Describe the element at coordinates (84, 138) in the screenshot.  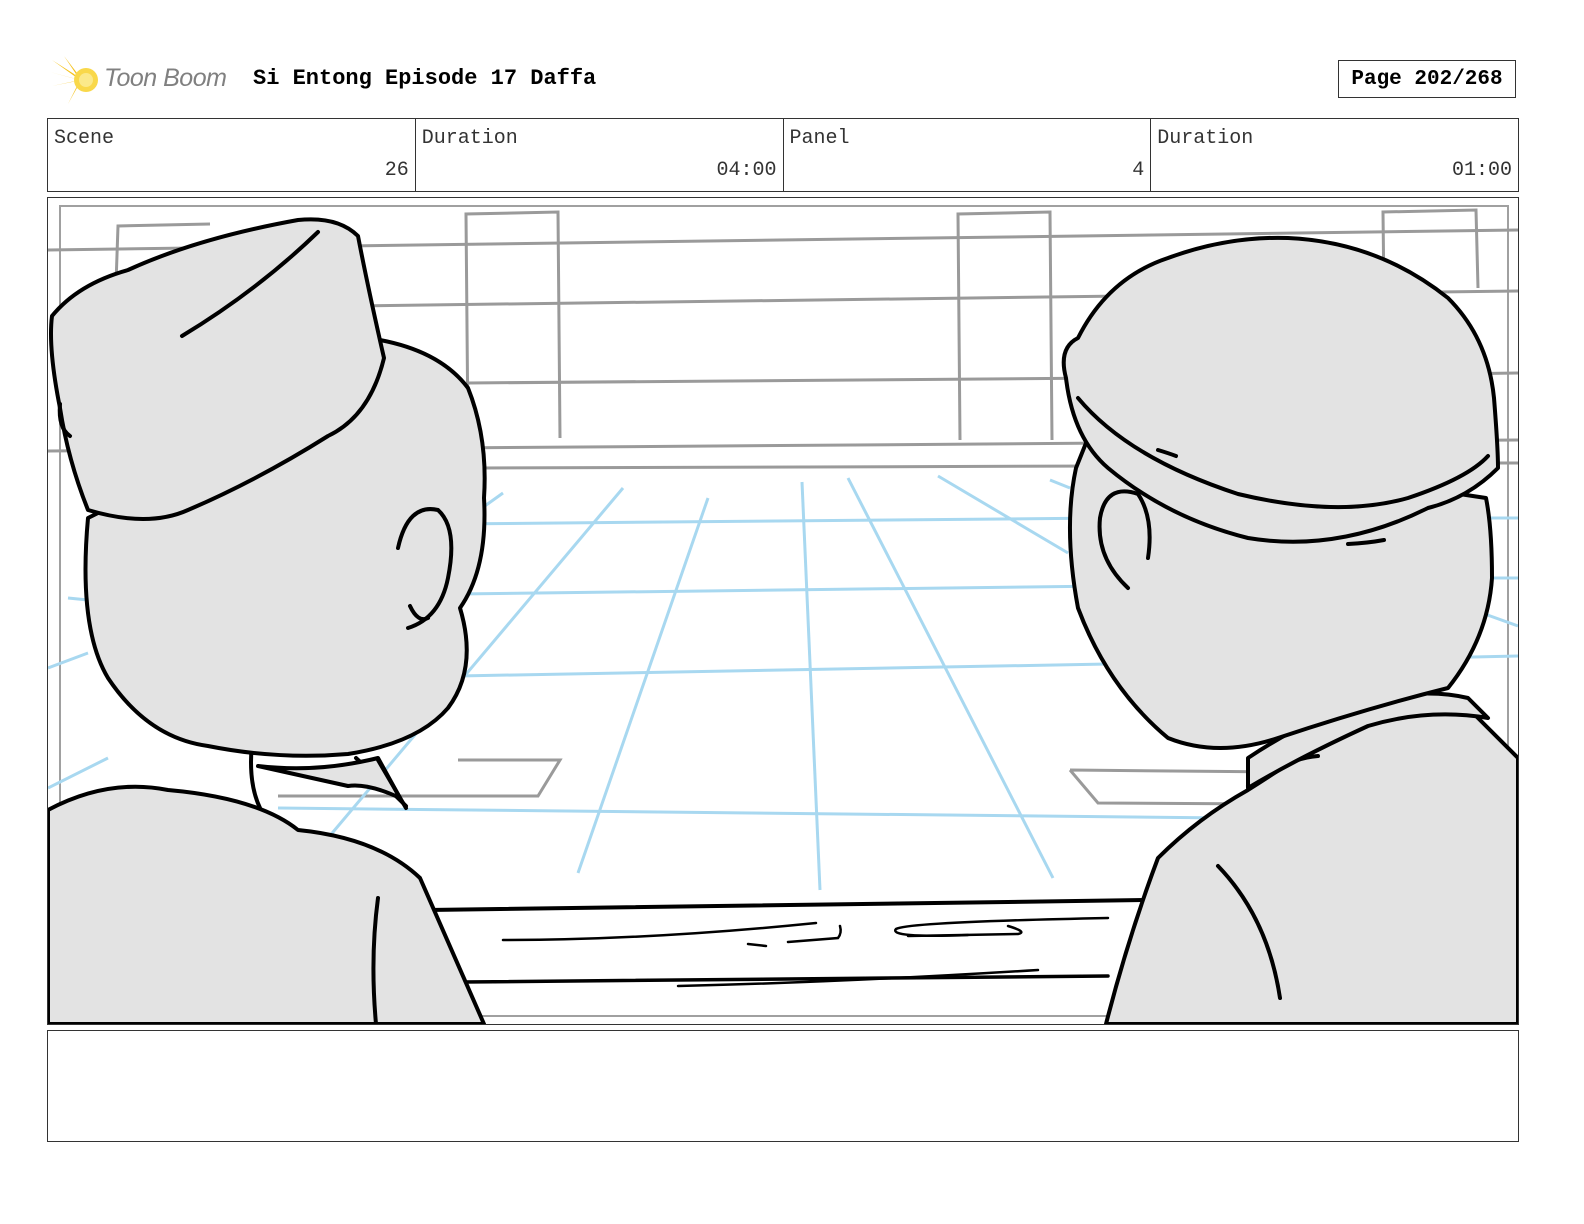
I see `scene-label: Scene` at that location.